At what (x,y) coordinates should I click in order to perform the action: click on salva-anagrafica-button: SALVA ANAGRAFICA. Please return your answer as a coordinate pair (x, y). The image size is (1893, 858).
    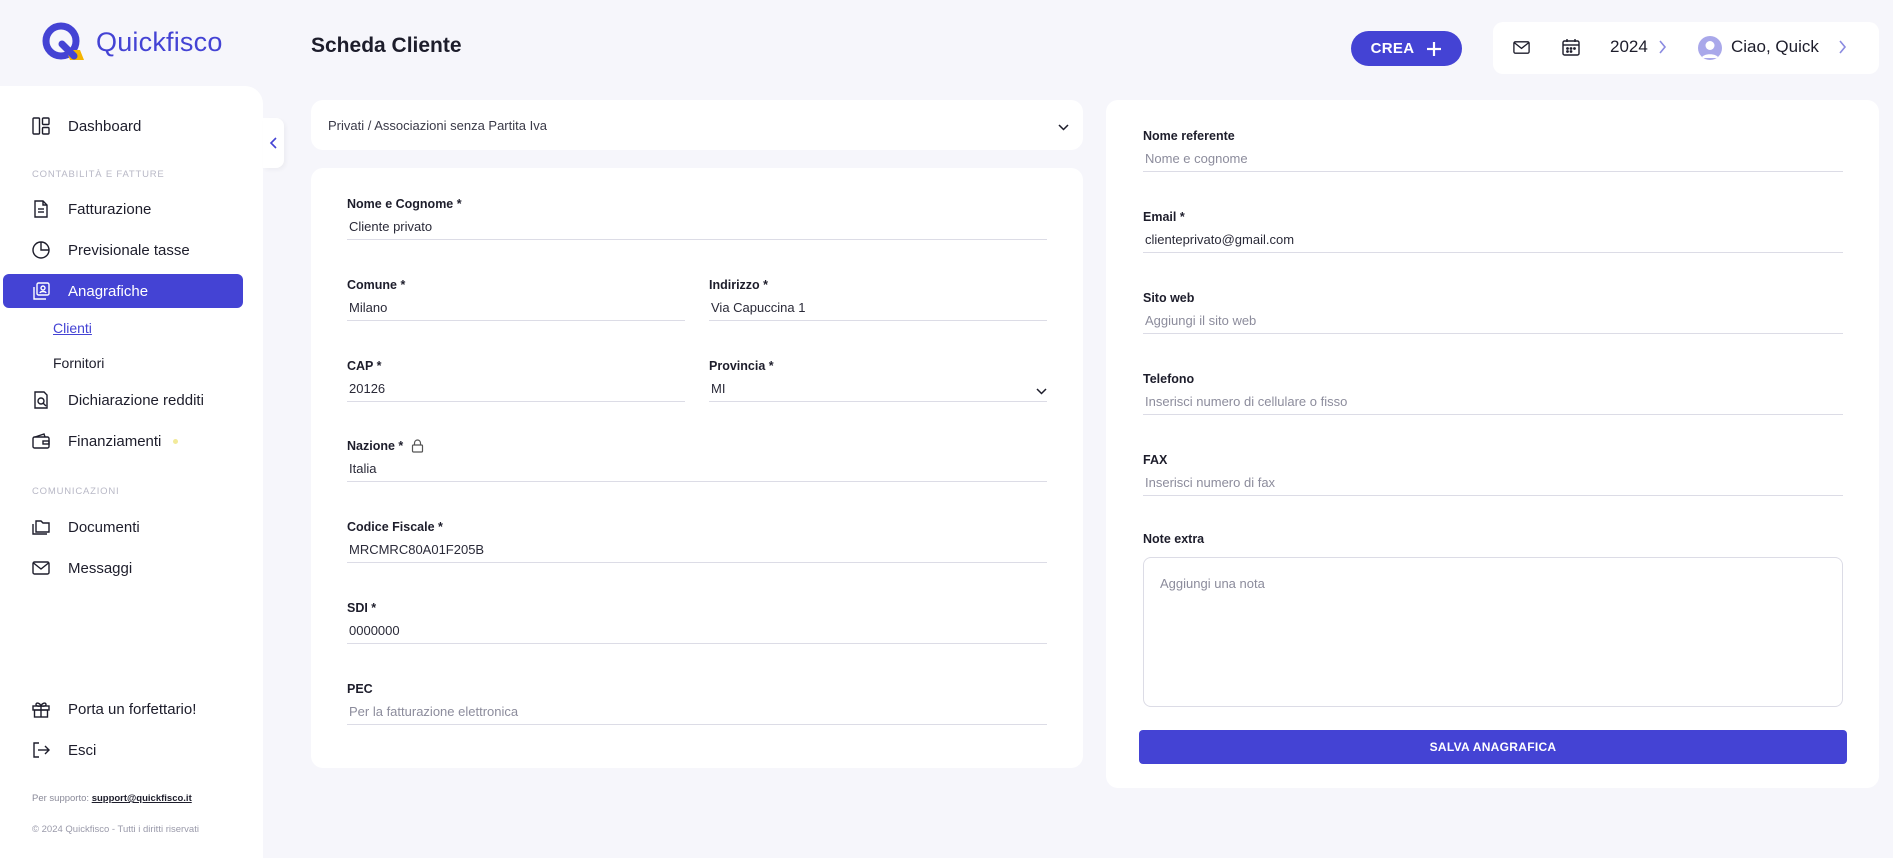
    Looking at the image, I should click on (1493, 747).